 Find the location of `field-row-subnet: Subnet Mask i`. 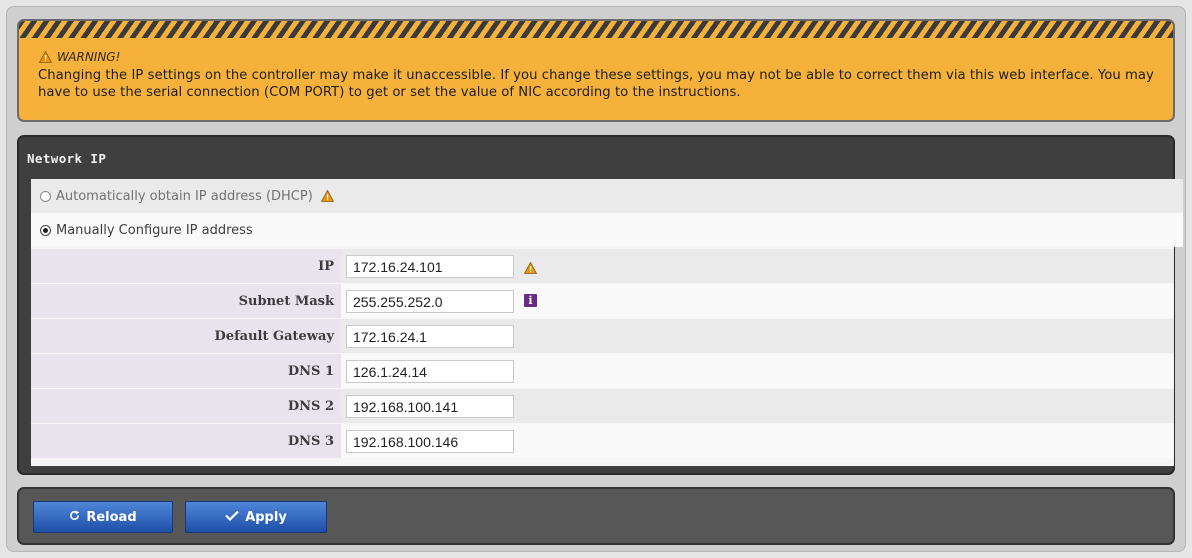

field-row-subnet: Subnet Mask i is located at coordinates (602, 301).